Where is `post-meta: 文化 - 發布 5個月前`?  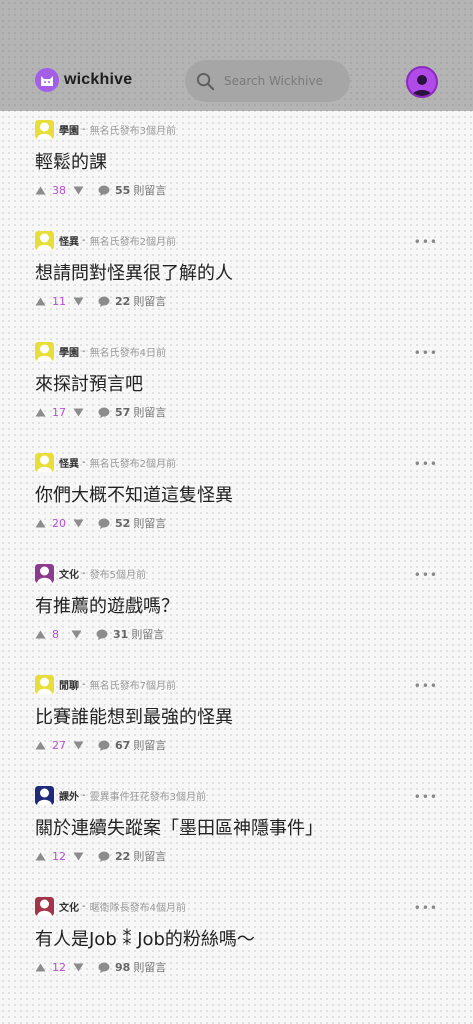 post-meta: 文化 - 發布 5個月前 is located at coordinates (90, 573).